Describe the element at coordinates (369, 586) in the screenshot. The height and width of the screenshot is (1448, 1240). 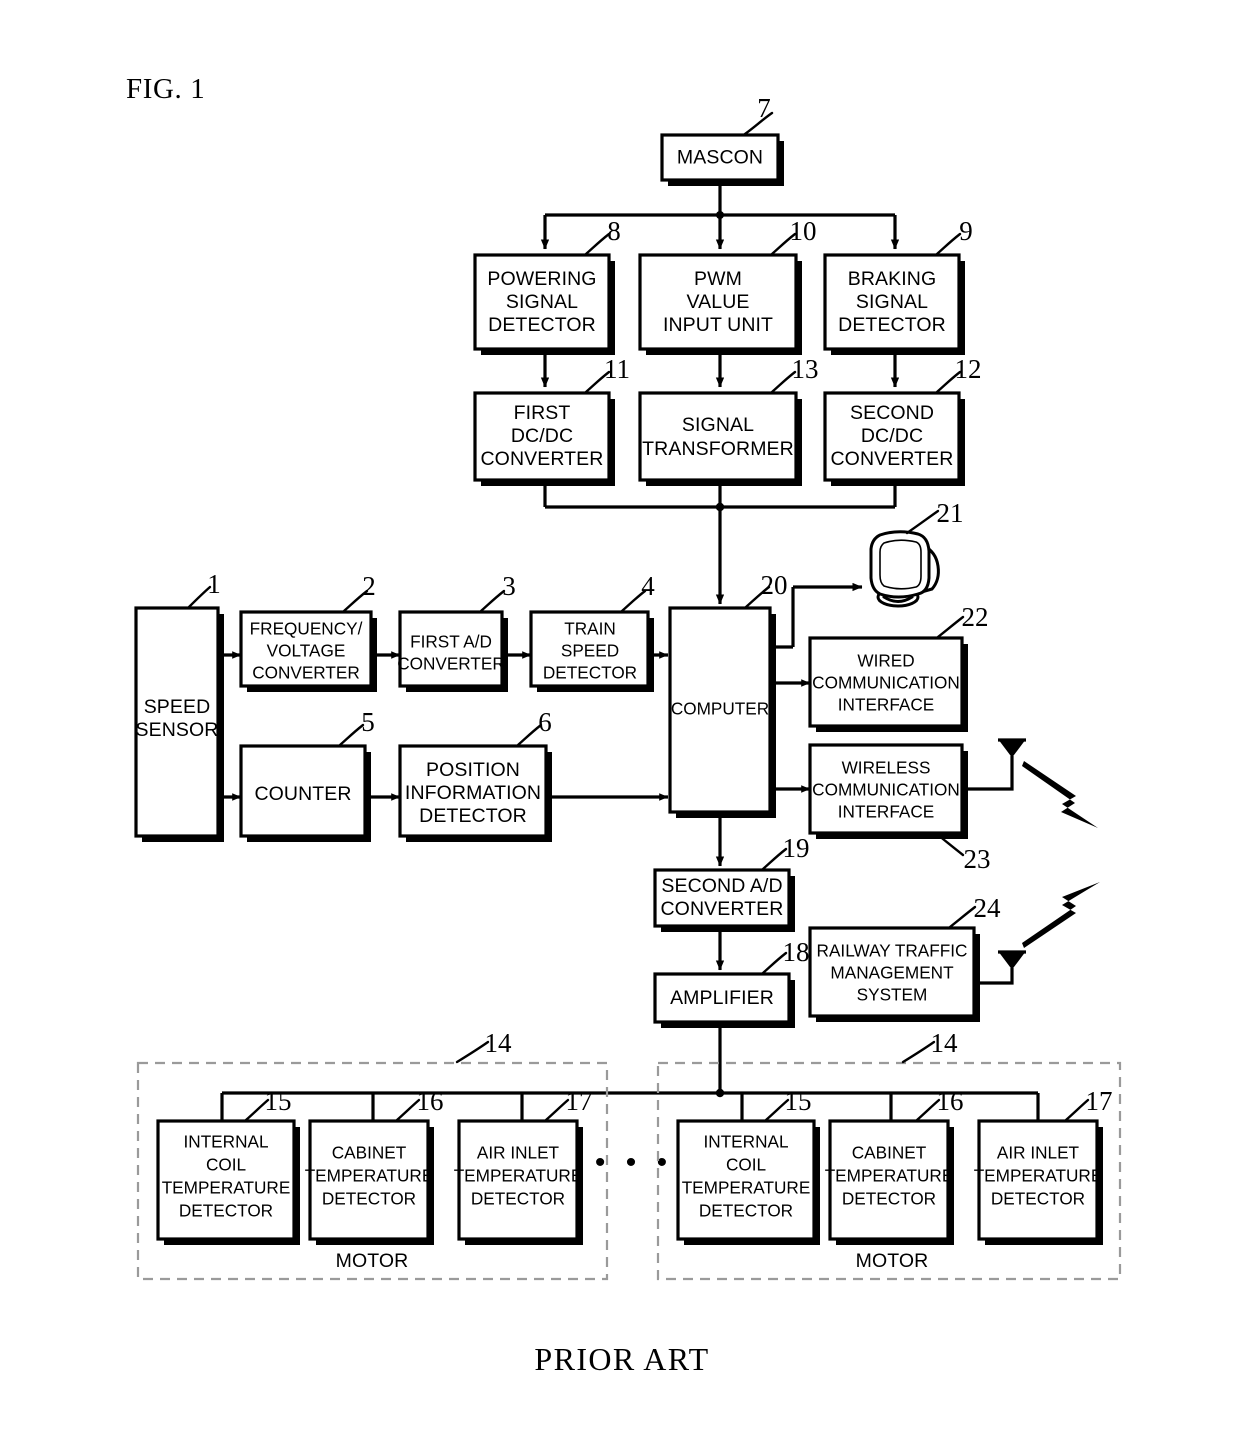
I see `ref-2: 2` at that location.